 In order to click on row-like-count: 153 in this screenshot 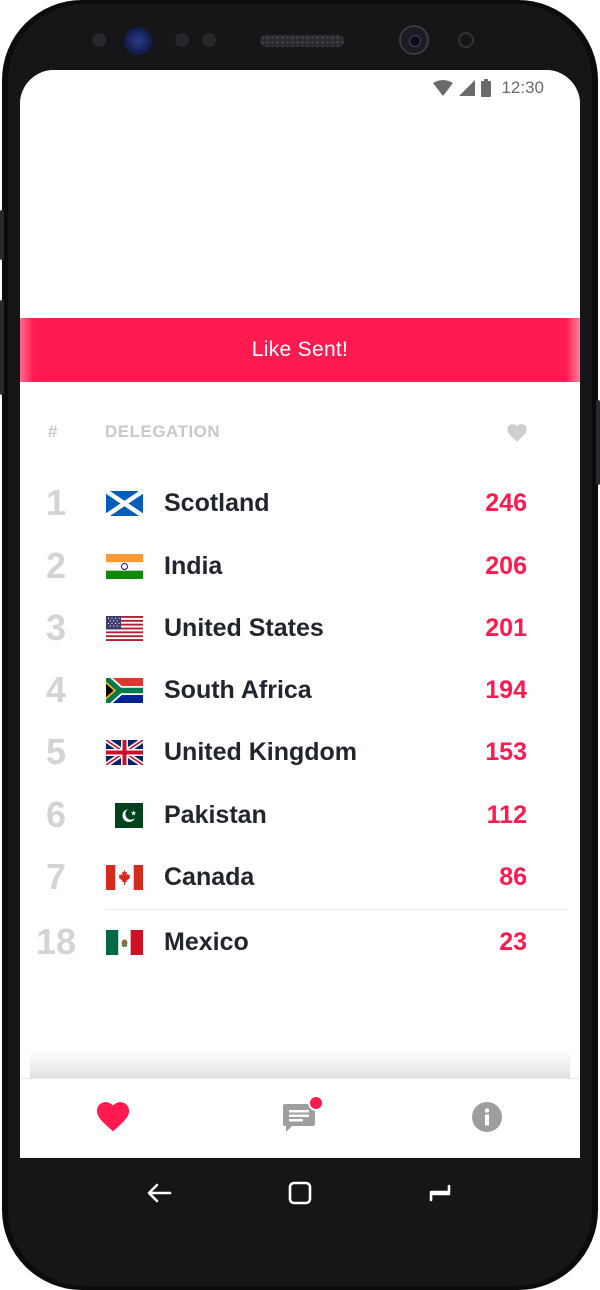, I will do `click(506, 752)`.